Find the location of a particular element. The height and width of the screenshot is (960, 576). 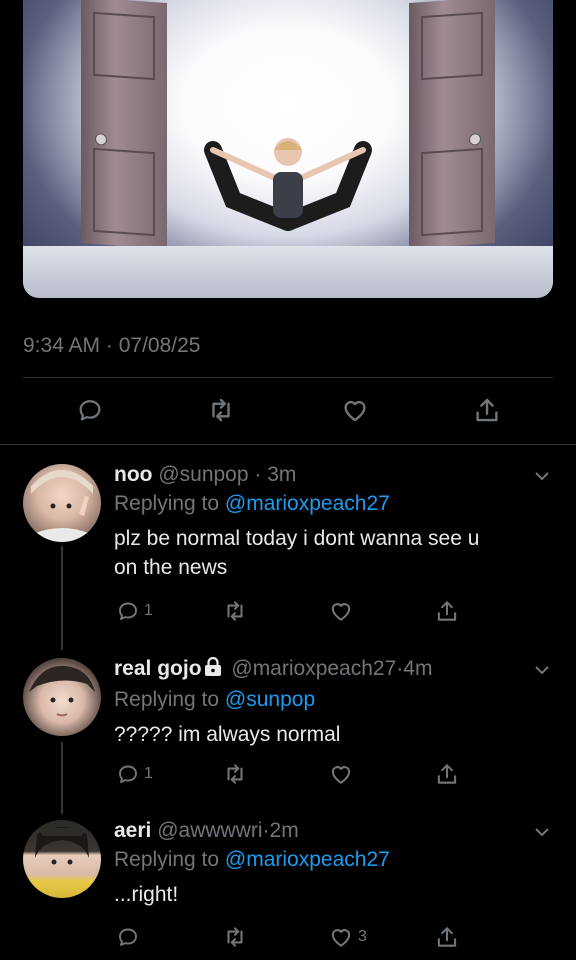

reply-time: 2m is located at coordinates (284, 830).